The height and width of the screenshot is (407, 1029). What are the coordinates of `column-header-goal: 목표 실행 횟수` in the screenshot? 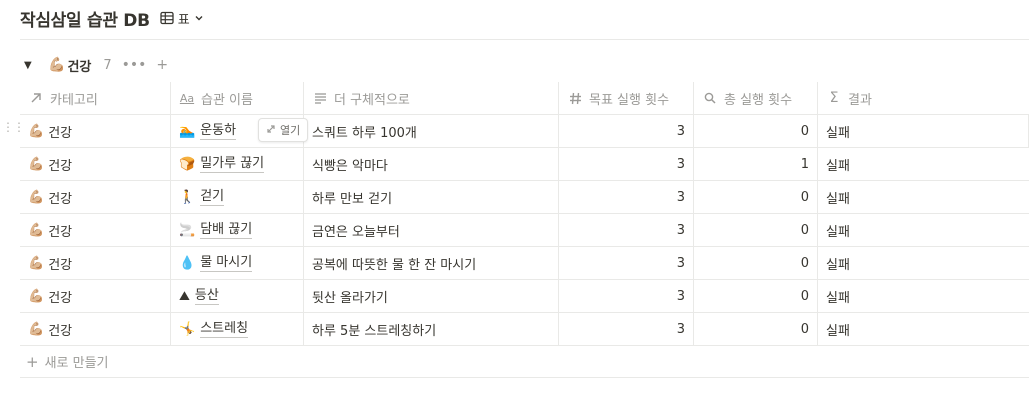 It's located at (626, 98).